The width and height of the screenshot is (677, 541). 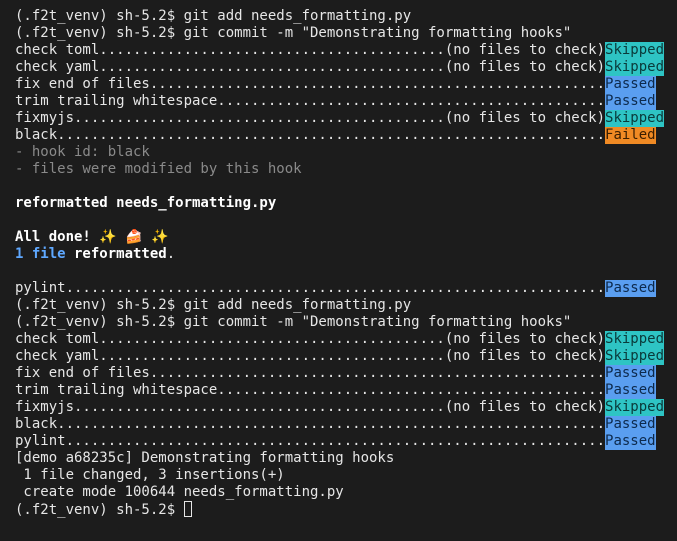 I want to click on terminal-line: create mode 100644 needs_formatting.py, so click(x=346, y=492).